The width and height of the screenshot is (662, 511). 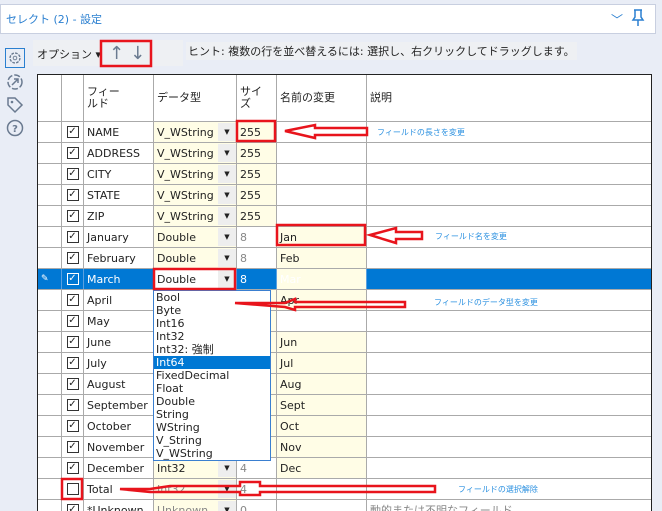 I want to click on table-row: ✓ ADDRESS V_WString ▼ 255, so click(x=344, y=153).